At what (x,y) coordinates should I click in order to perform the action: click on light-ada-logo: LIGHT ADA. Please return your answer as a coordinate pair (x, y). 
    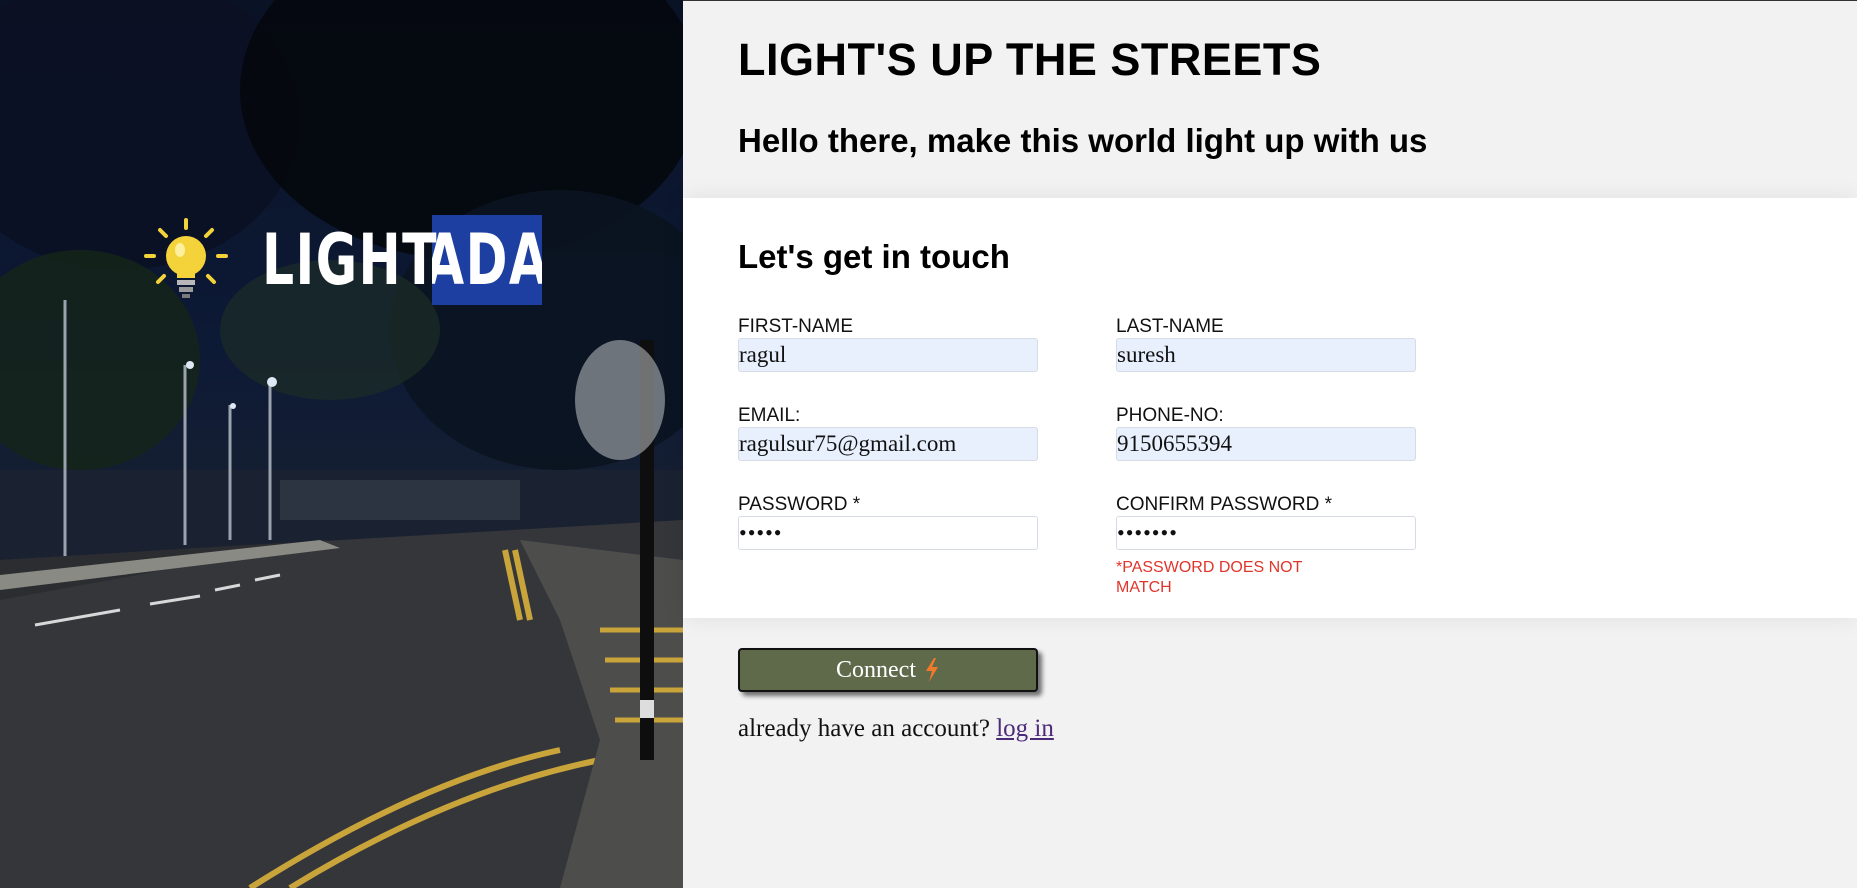
    Looking at the image, I should click on (341, 260).